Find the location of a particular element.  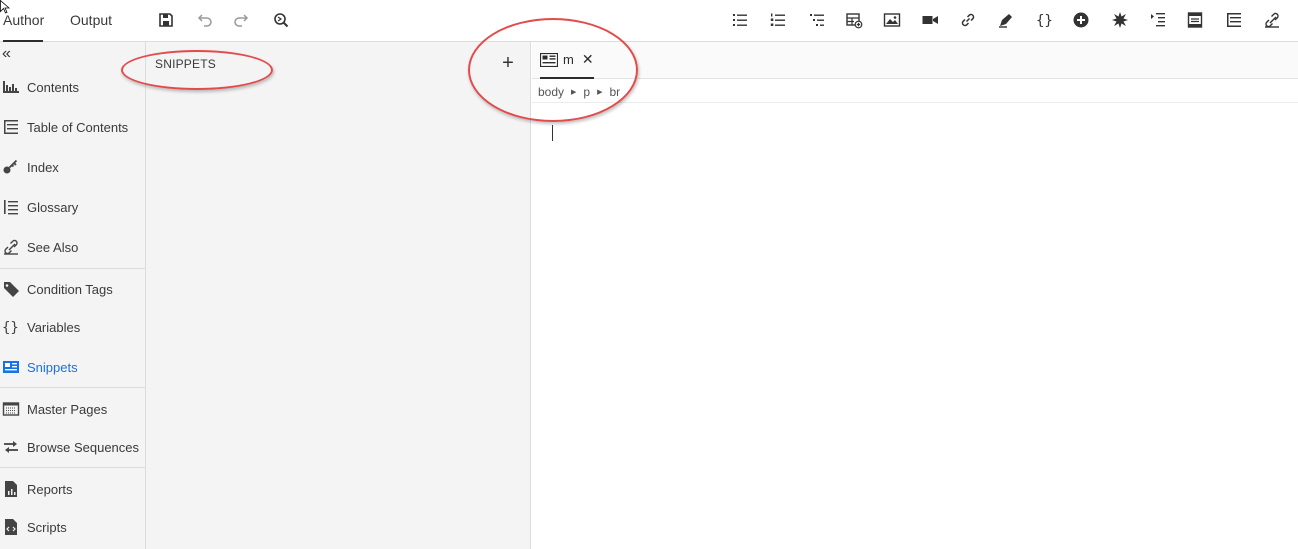

link-icon is located at coordinates (968, 20).